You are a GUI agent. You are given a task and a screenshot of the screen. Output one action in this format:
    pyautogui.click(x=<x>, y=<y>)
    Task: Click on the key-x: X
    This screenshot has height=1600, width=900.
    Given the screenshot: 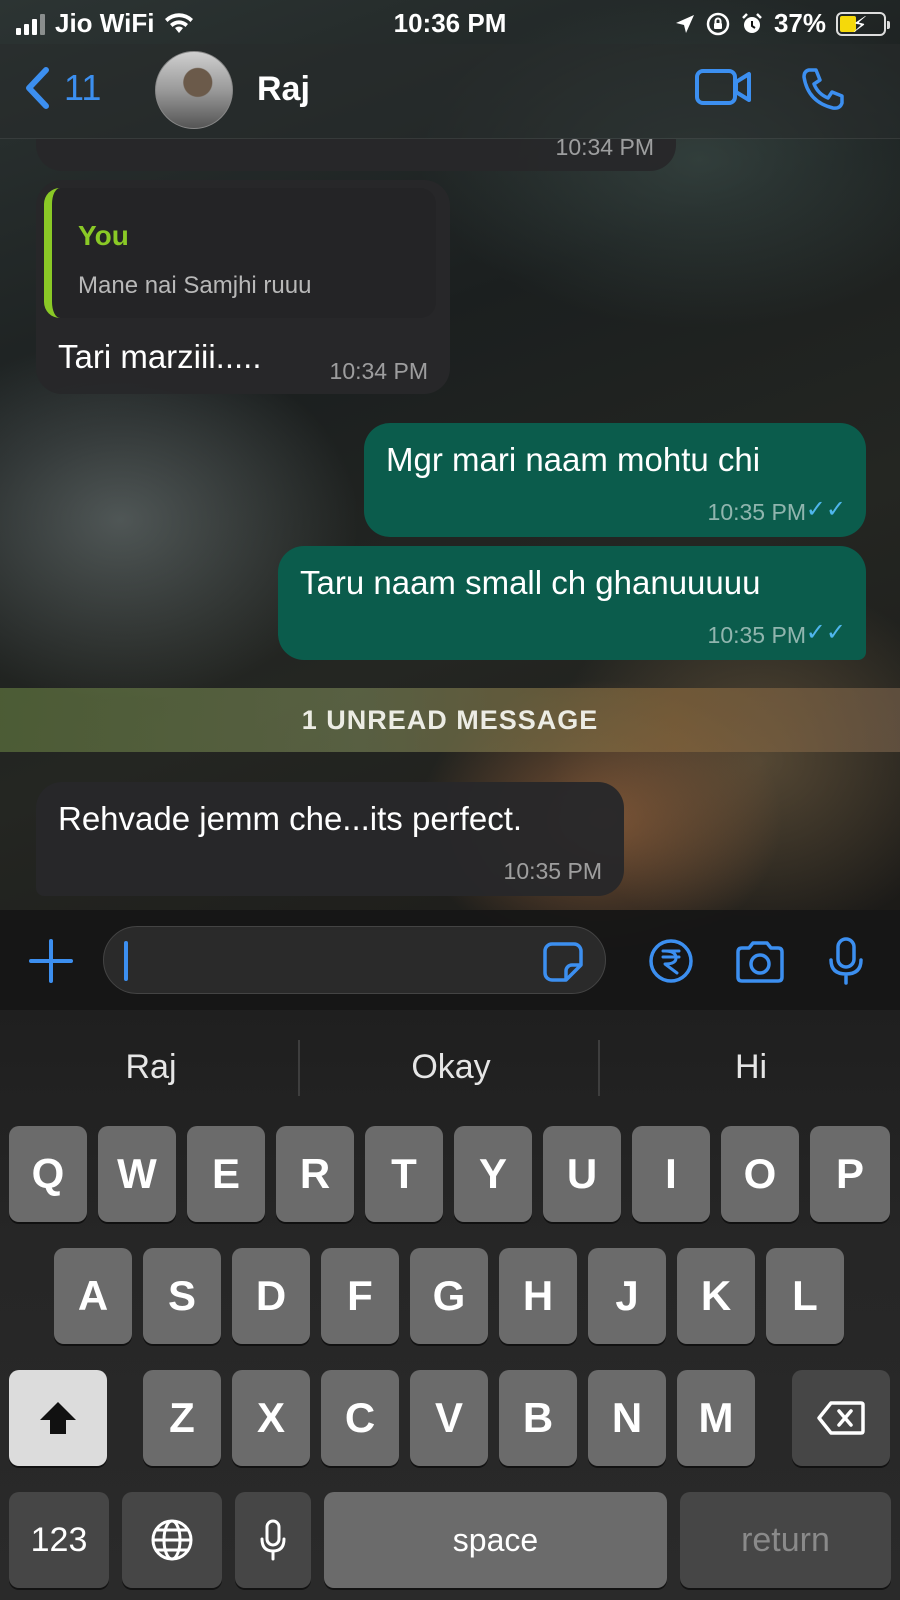 What is the action you would take?
    pyautogui.click(x=271, y=1418)
    